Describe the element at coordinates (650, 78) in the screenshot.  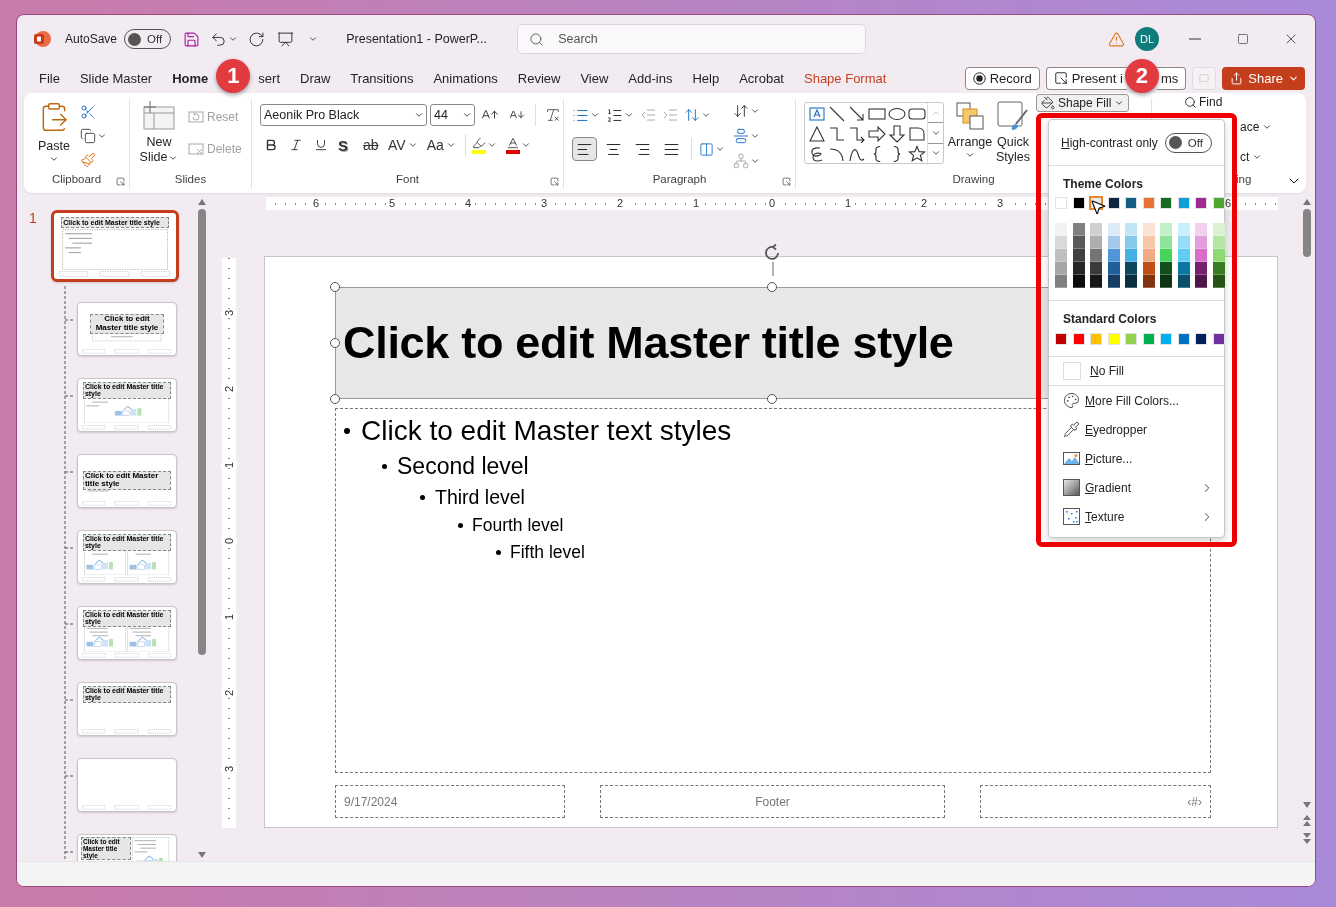
I see `ribbon-tab: Add-ins` at that location.